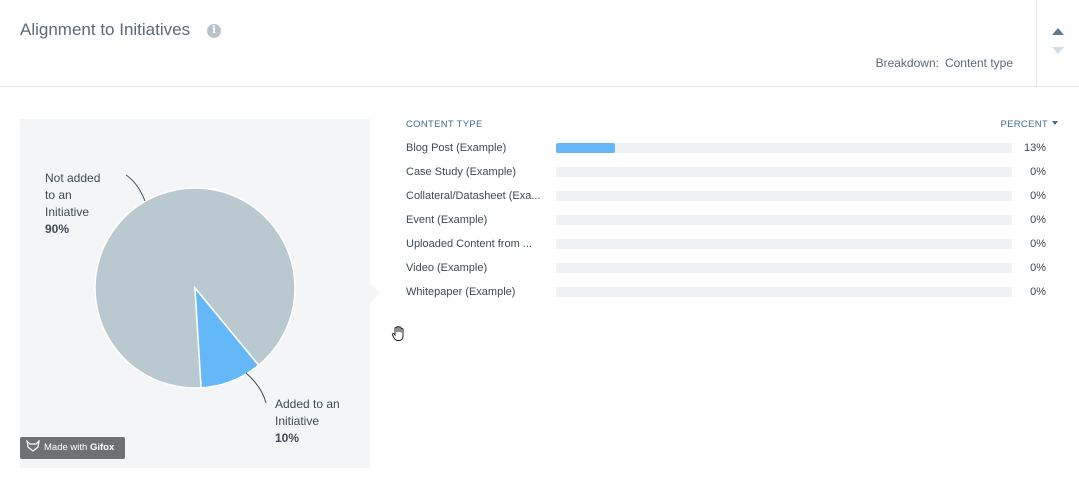 The height and width of the screenshot is (479, 1079). What do you see at coordinates (397, 333) in the screenshot?
I see `hand-cursor-icon` at bounding box center [397, 333].